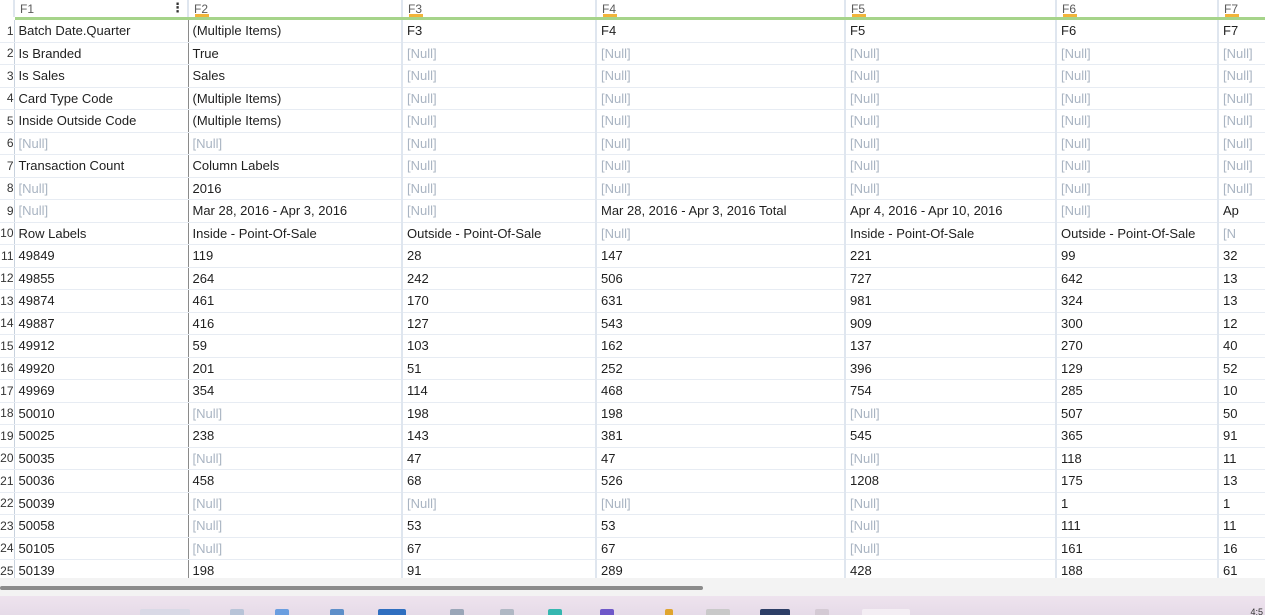 Image resolution: width=1265 pixels, height=615 pixels. I want to click on table-cell: F7, so click(1241, 30).